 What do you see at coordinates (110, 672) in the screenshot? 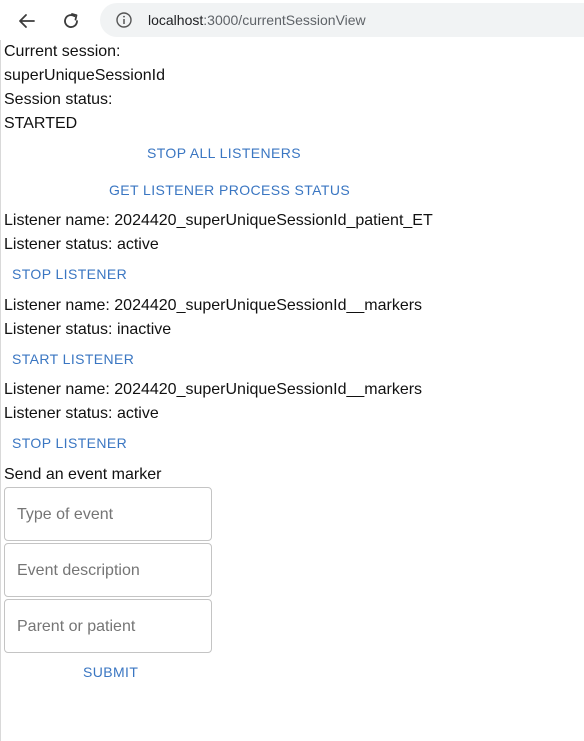
I see `submit-button: SUBMIT` at bounding box center [110, 672].